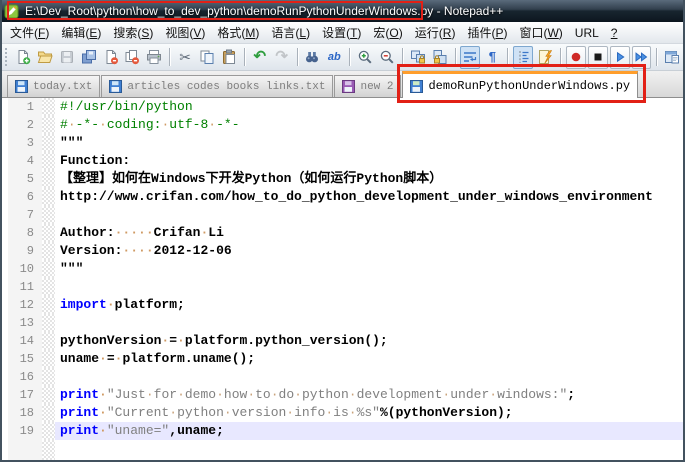 The width and height of the screenshot is (685, 462). What do you see at coordinates (22, 215) in the screenshot?
I see `line-number: 7` at bounding box center [22, 215].